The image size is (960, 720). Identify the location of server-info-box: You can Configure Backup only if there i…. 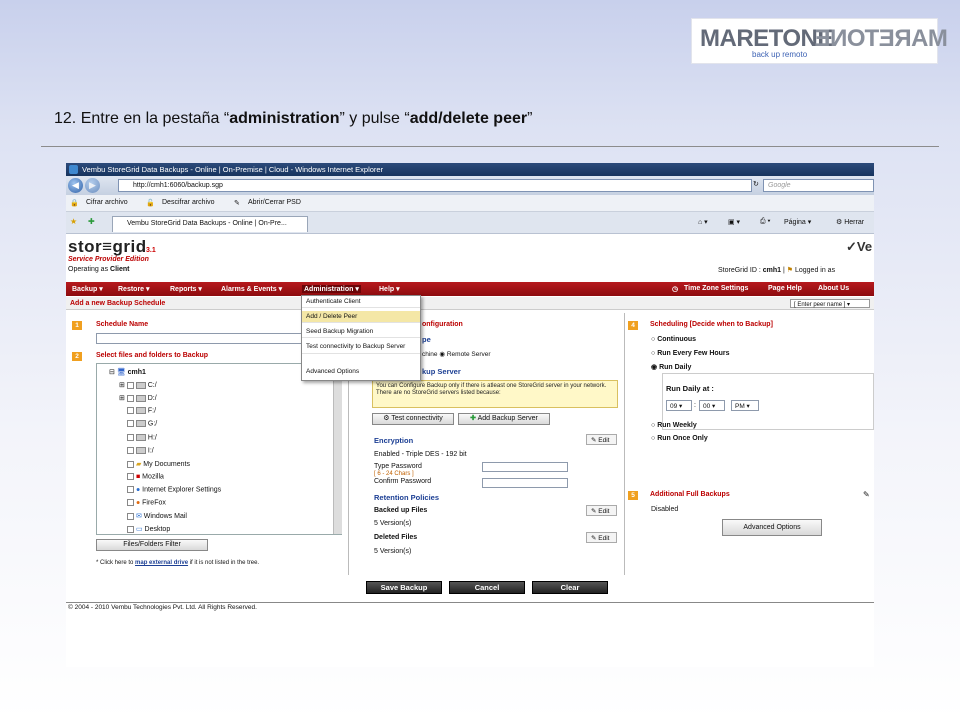
(495, 394).